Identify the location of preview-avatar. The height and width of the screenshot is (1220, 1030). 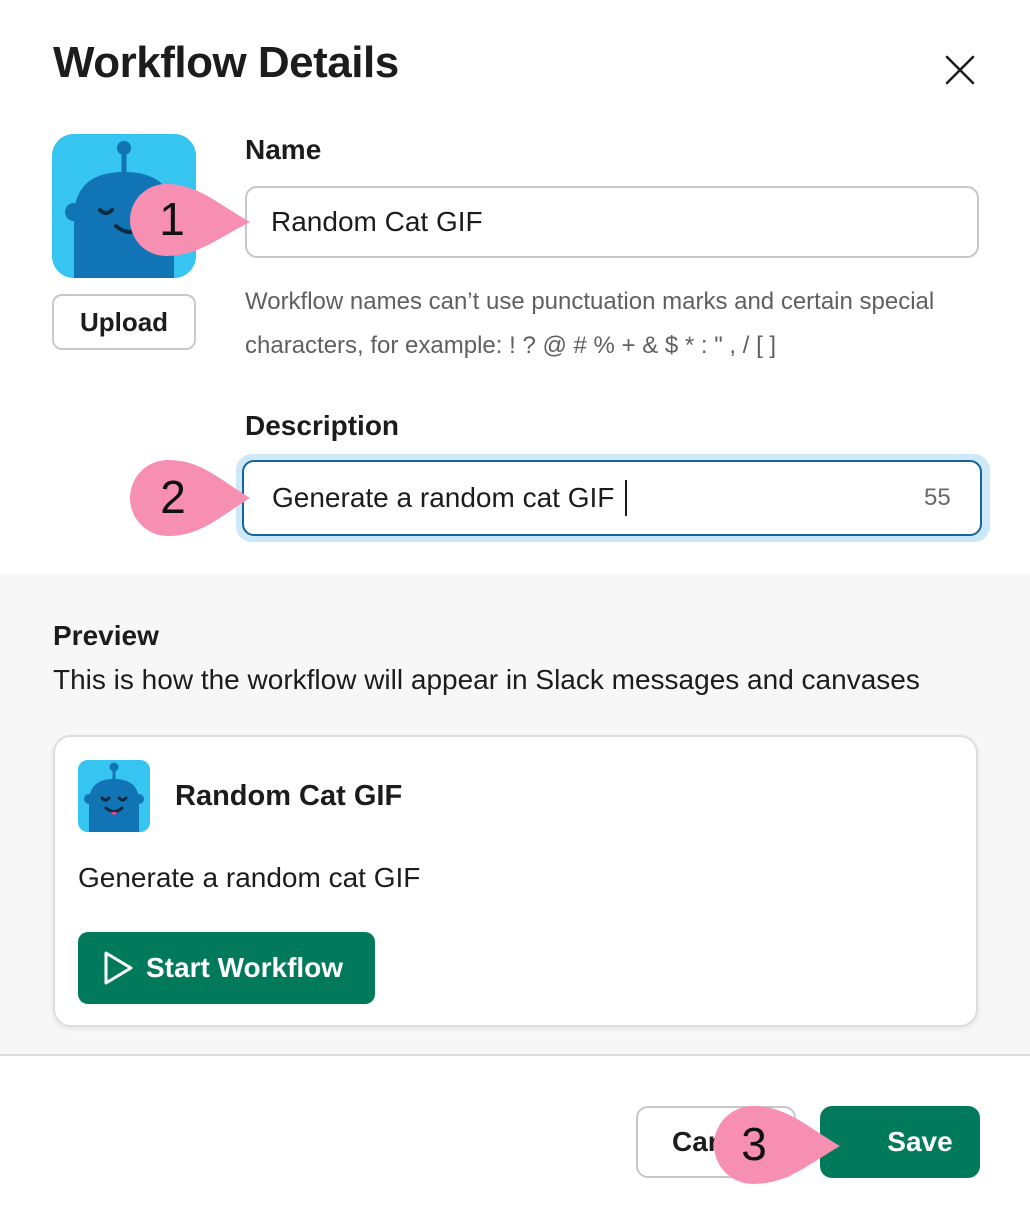
(114, 796).